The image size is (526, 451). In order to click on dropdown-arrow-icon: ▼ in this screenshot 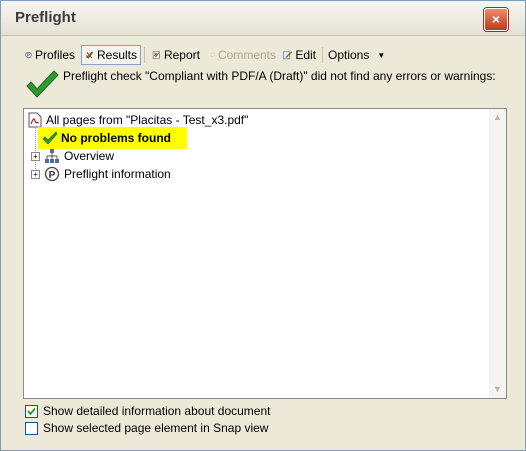, I will do `click(381, 55)`.